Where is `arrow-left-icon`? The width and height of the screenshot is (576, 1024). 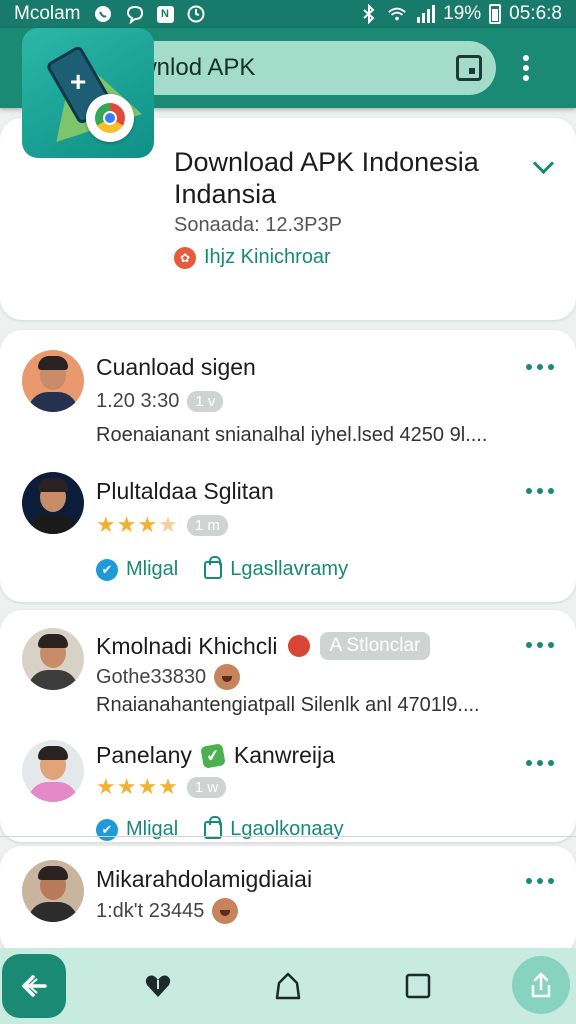 arrow-left-icon is located at coordinates (34, 986).